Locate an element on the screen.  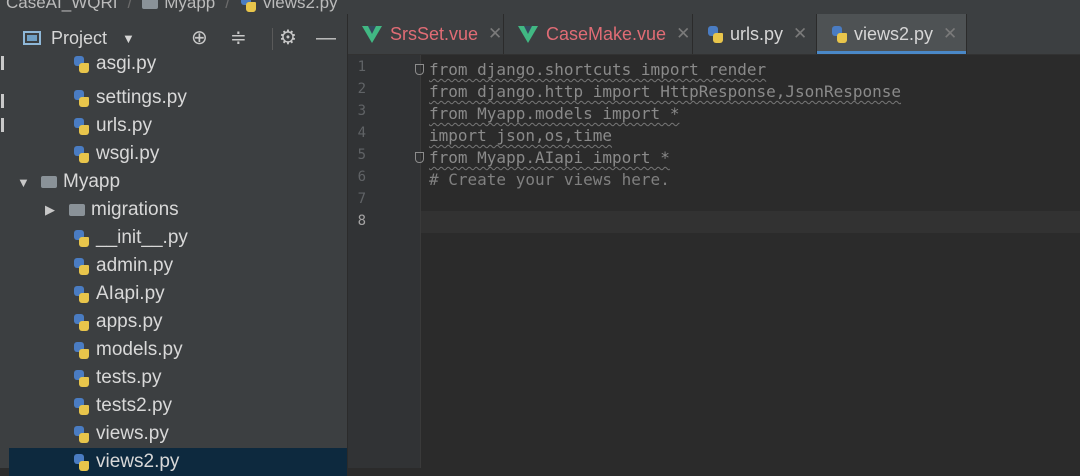
breadcrumb-file-label: views2.py is located at coordinates (300, 6).